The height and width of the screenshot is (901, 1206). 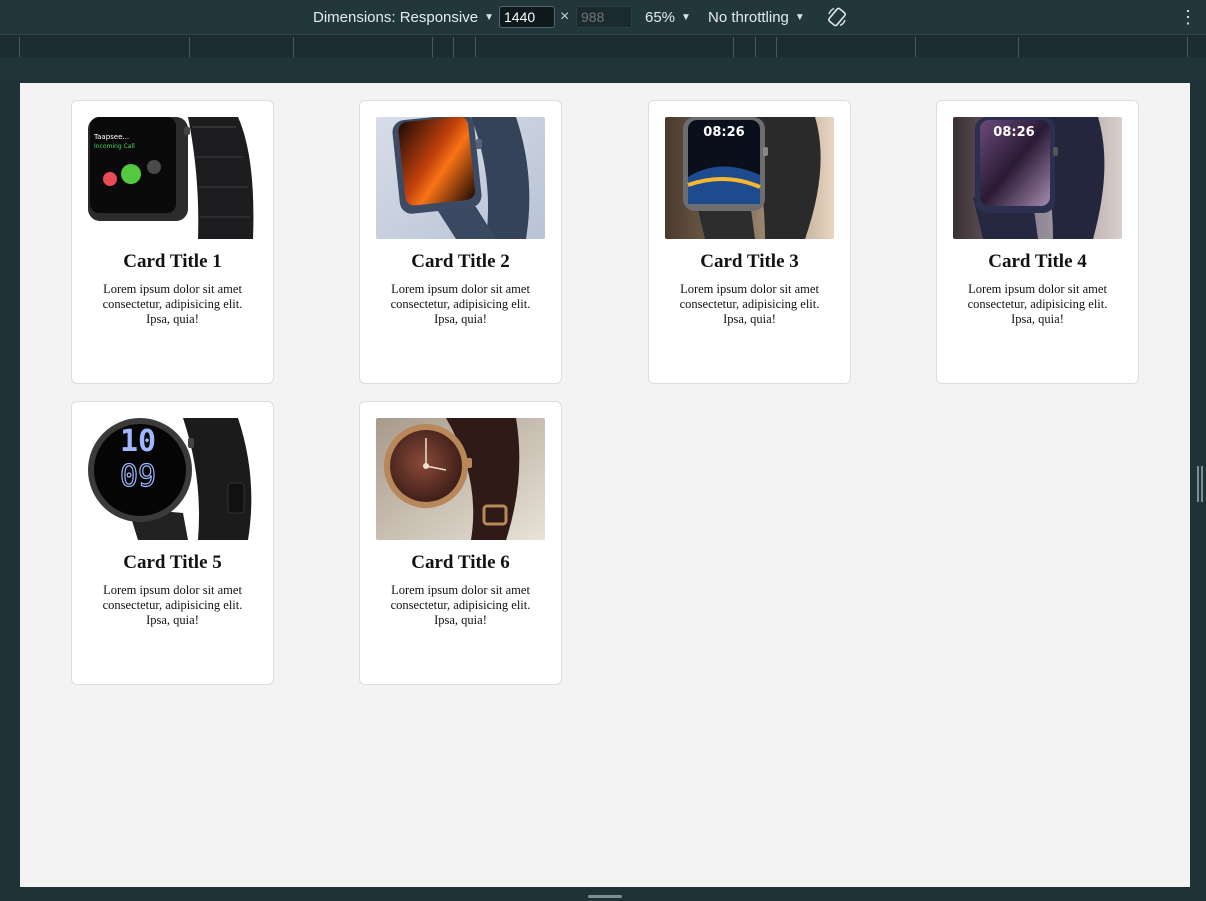 I want to click on resize-handle-bottom, so click(x=605, y=896).